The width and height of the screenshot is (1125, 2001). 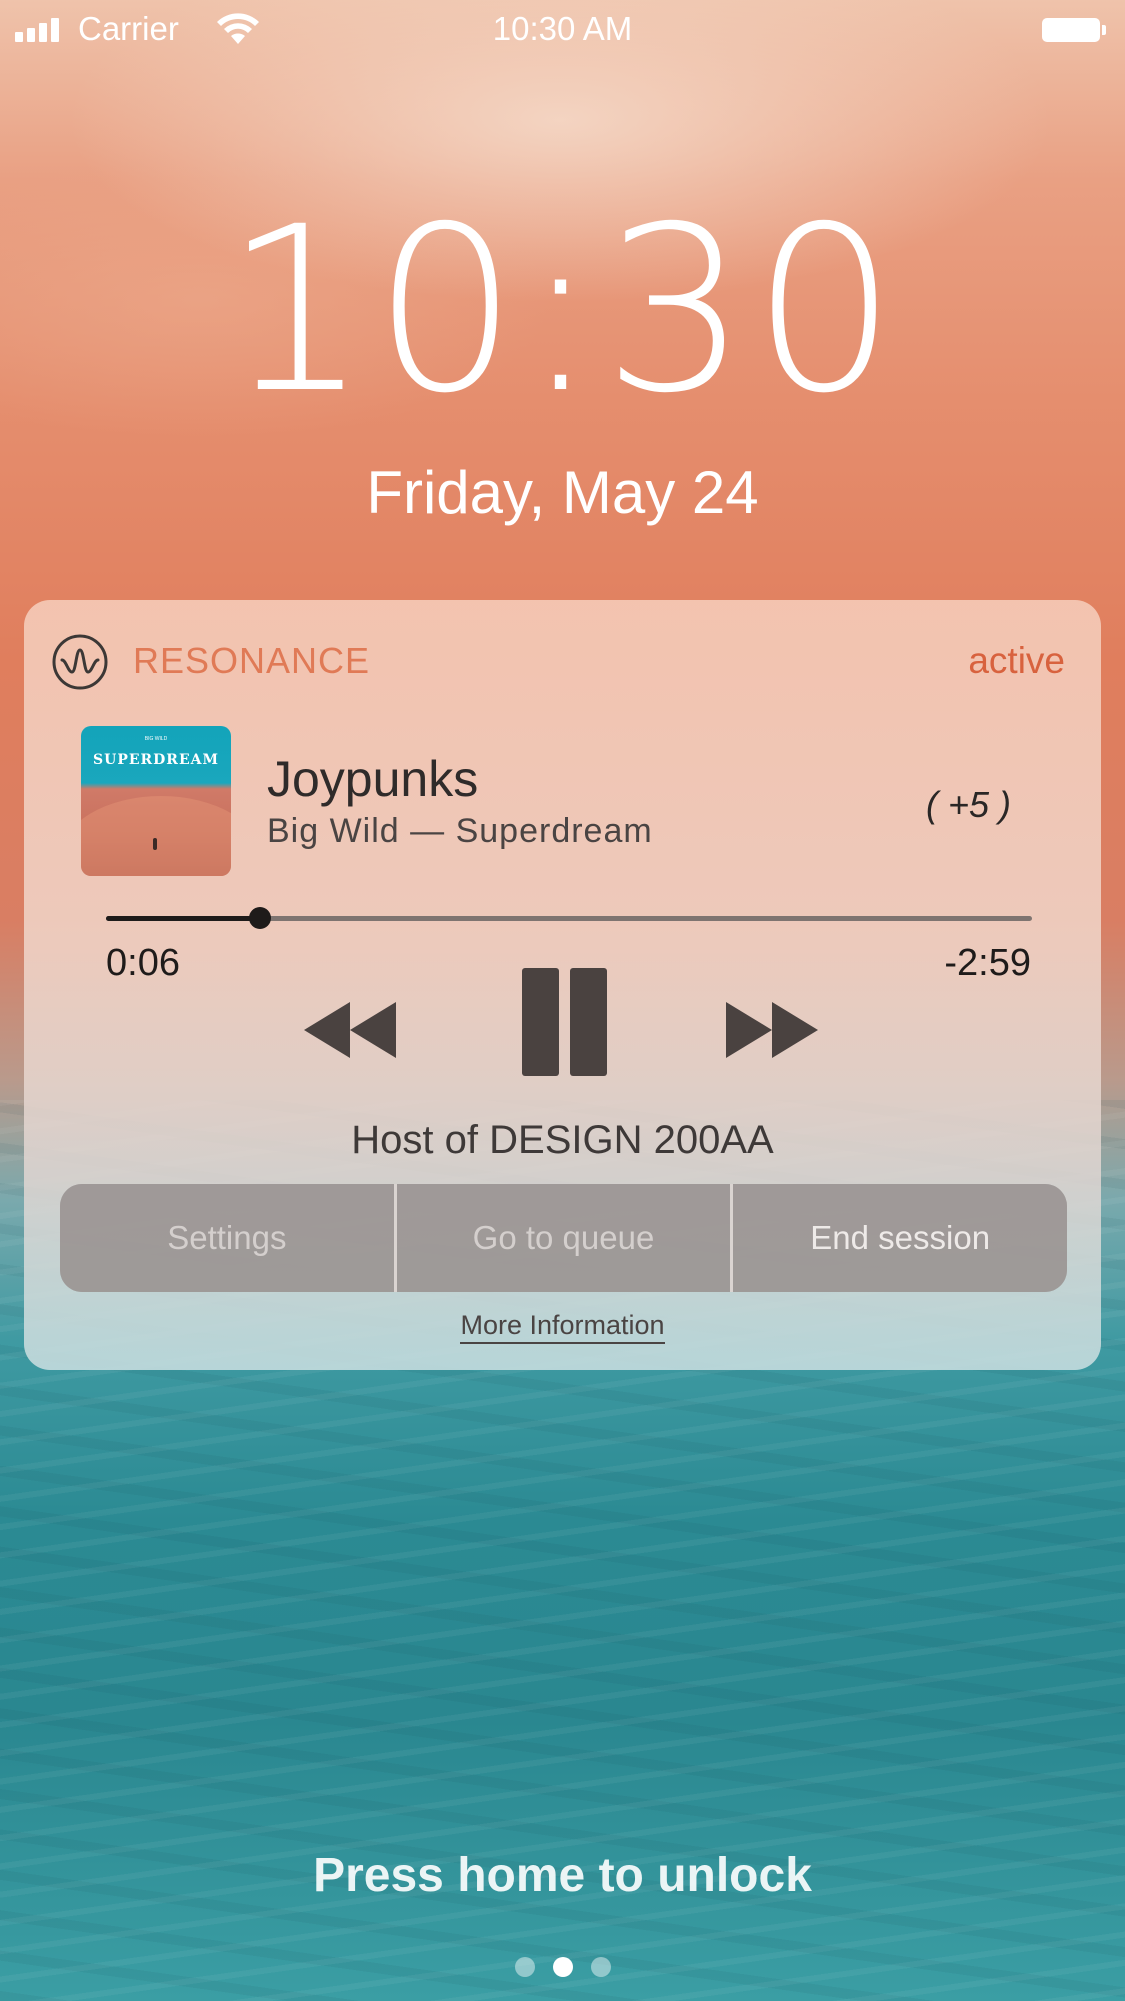 I want to click on resonance-logo-icon, so click(x=80, y=662).